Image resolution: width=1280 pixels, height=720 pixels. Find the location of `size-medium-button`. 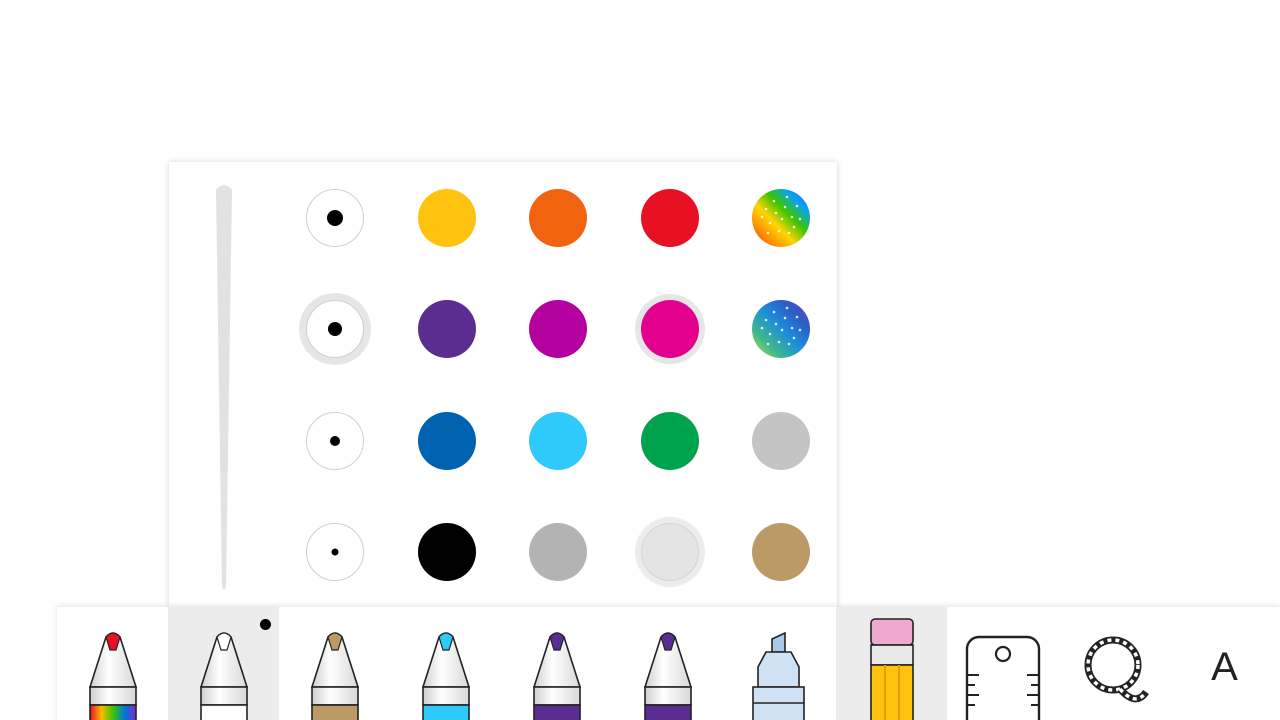

size-medium-button is located at coordinates (335, 441).